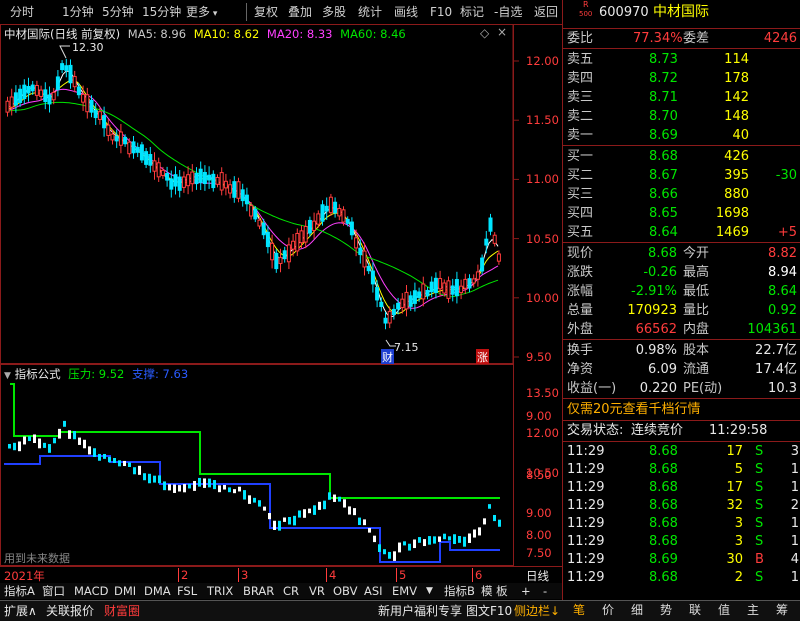 This screenshot has width=800, height=621. What do you see at coordinates (387, 357) in the screenshot?
I see `event-cai-badge: 财` at bounding box center [387, 357].